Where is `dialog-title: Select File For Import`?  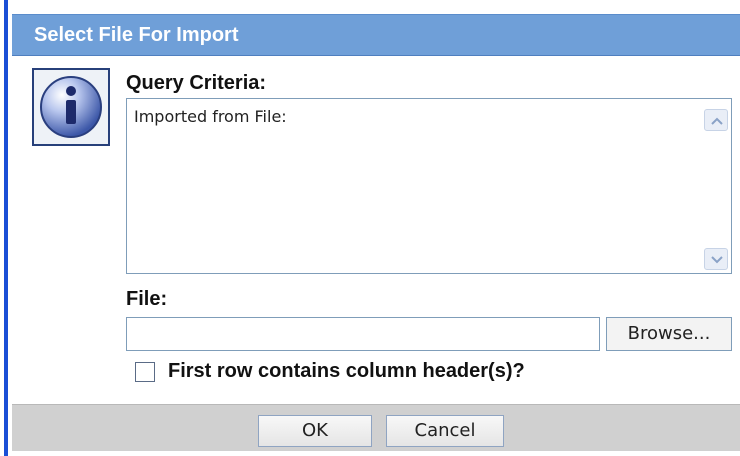 dialog-title: Select File For Import is located at coordinates (136, 35).